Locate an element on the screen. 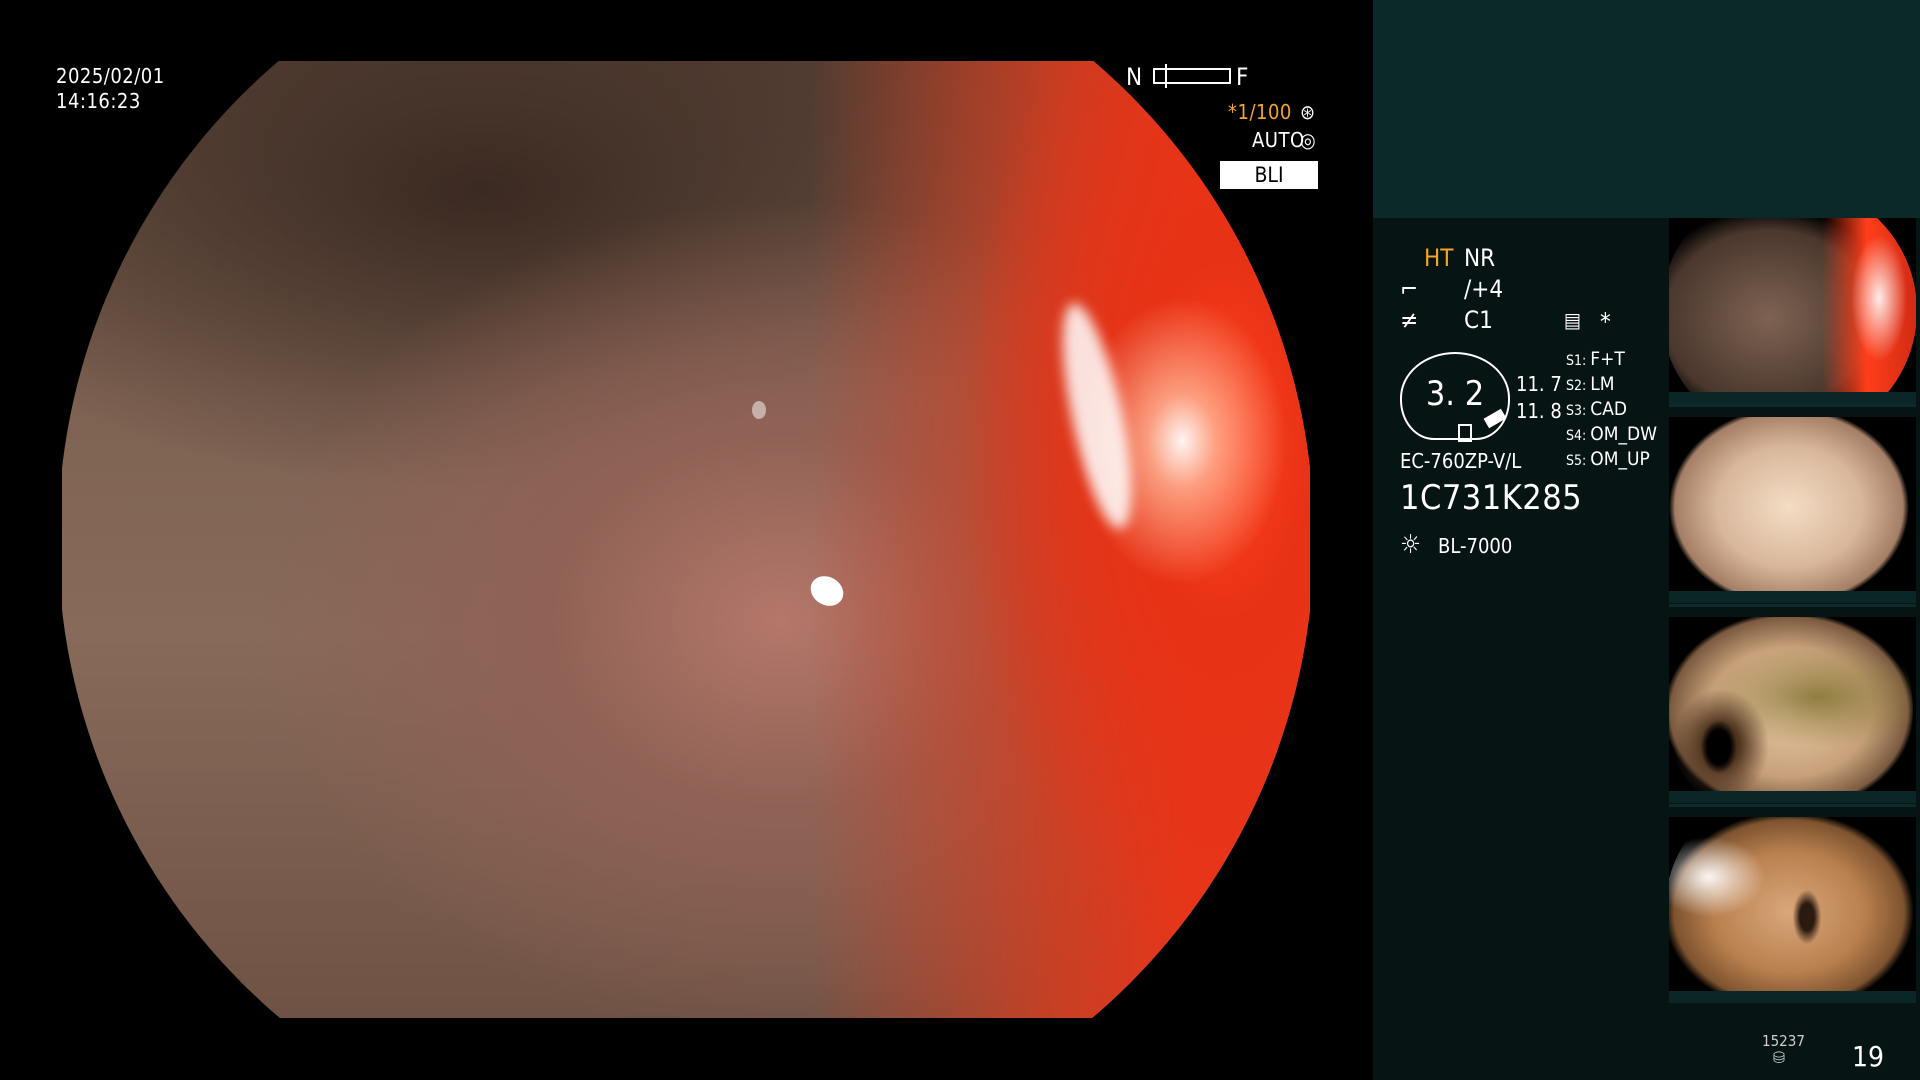 The image size is (1920, 1080). preset-key: S4: is located at coordinates (1576, 436).